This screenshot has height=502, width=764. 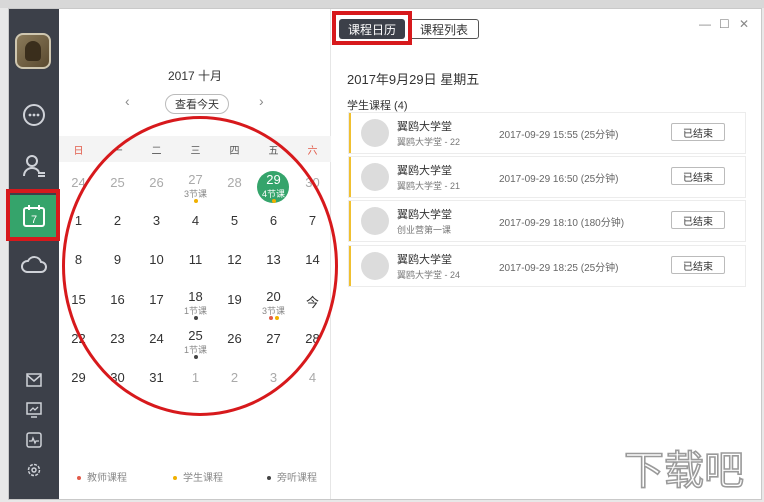 What do you see at coordinates (34, 216) in the screenshot?
I see `sidebar-item-calendar: 7` at bounding box center [34, 216].